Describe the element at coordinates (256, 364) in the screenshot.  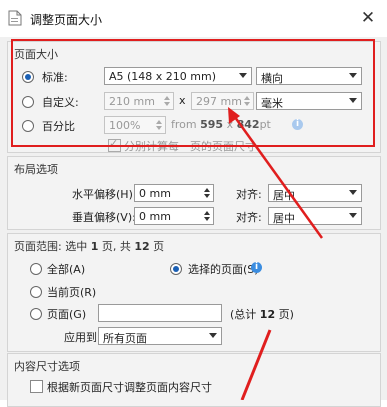
I see `arrow-lower` at that location.